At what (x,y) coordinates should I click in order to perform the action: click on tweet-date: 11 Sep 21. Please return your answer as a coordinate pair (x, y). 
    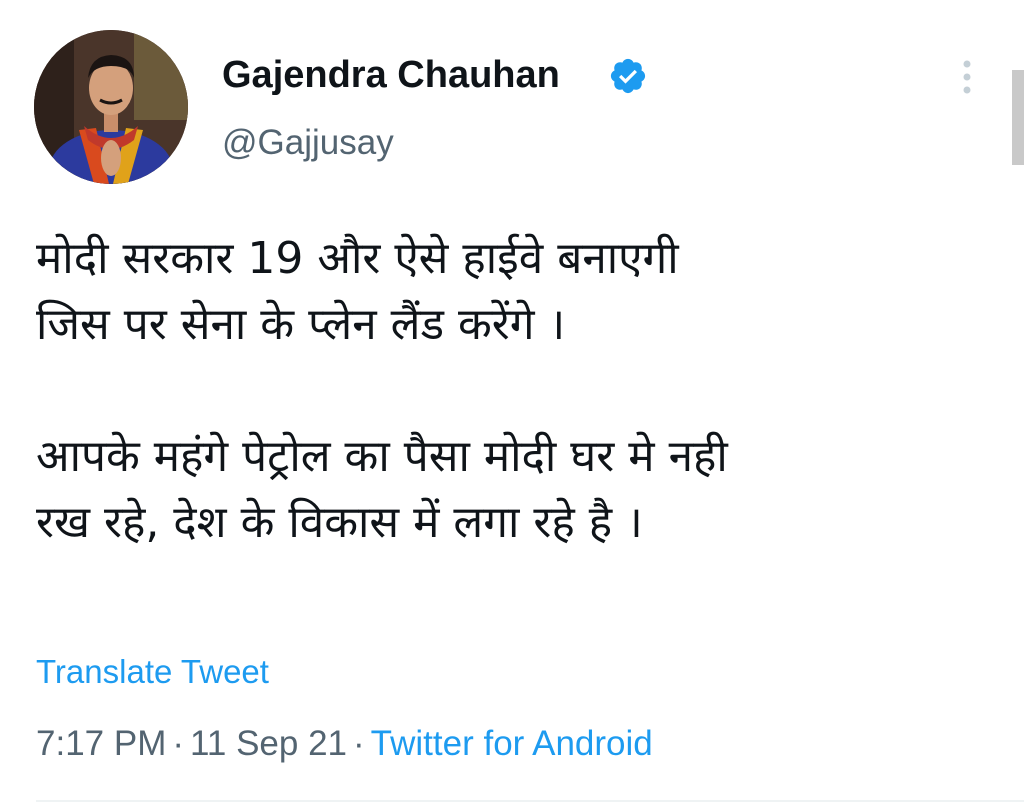
    Looking at the image, I should click on (268, 743).